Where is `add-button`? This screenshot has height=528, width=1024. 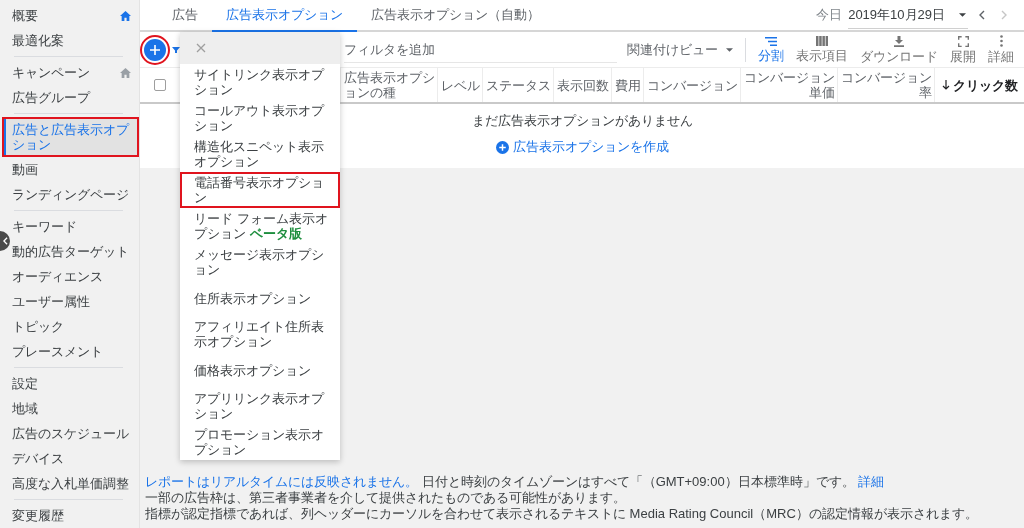
add-button is located at coordinates (155, 49).